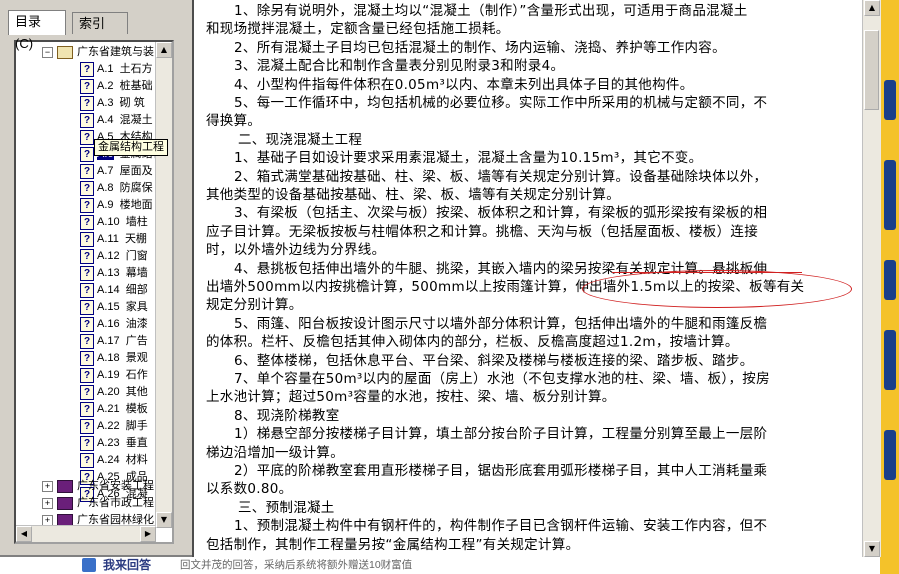  I want to click on tab-index: 索引(N), so click(100, 32).